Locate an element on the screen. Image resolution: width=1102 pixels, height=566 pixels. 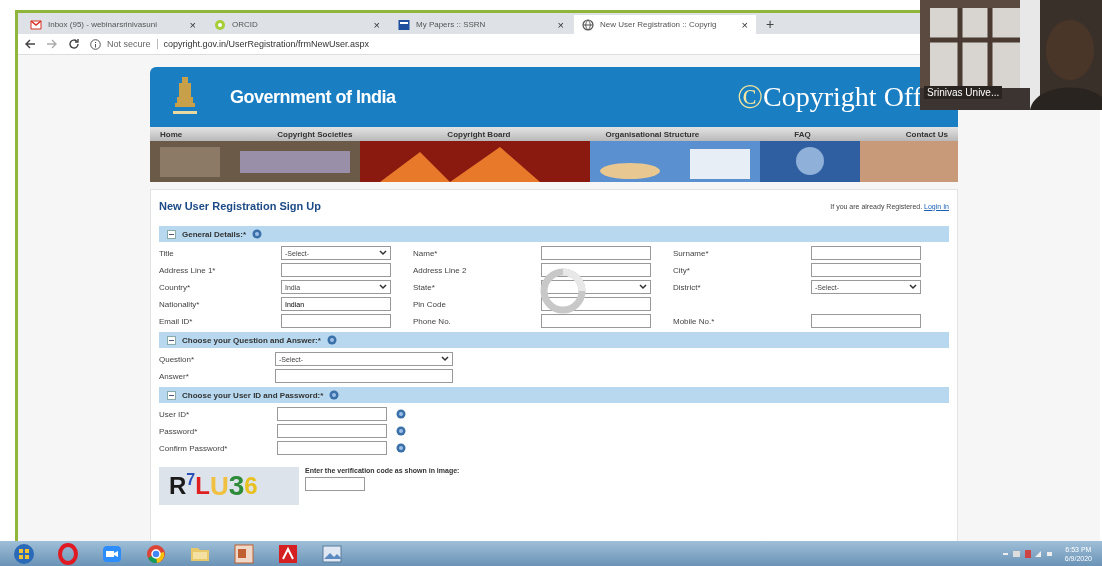
field-label: Title is located at coordinates (167, 253).